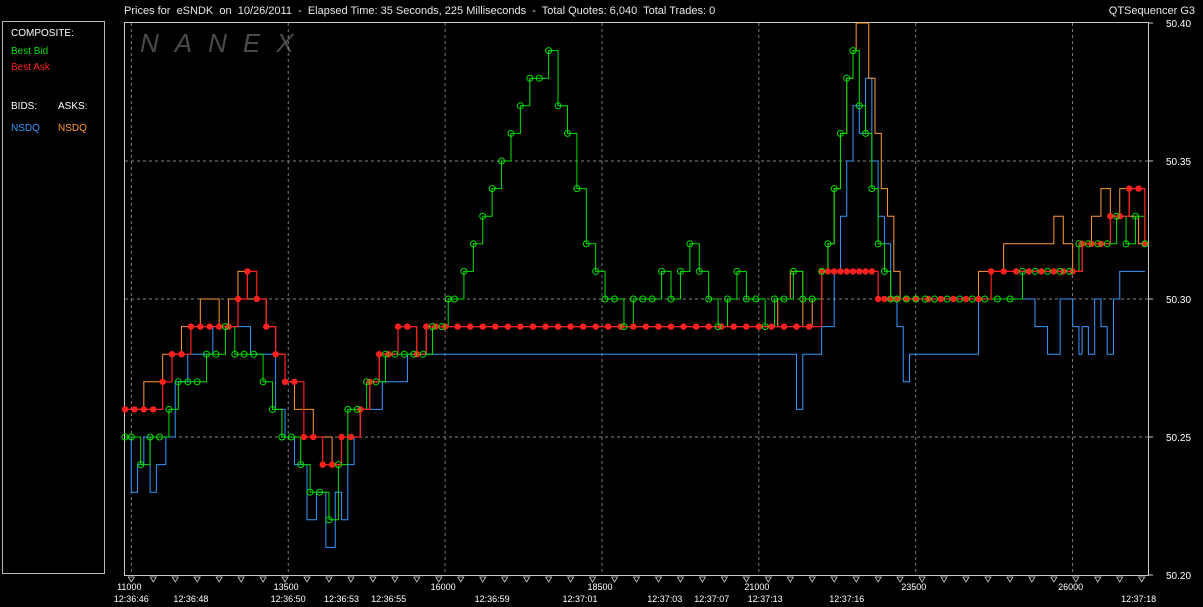 The height and width of the screenshot is (607, 1203). I want to click on y-tick-label: 50.40, so click(1178, 24).